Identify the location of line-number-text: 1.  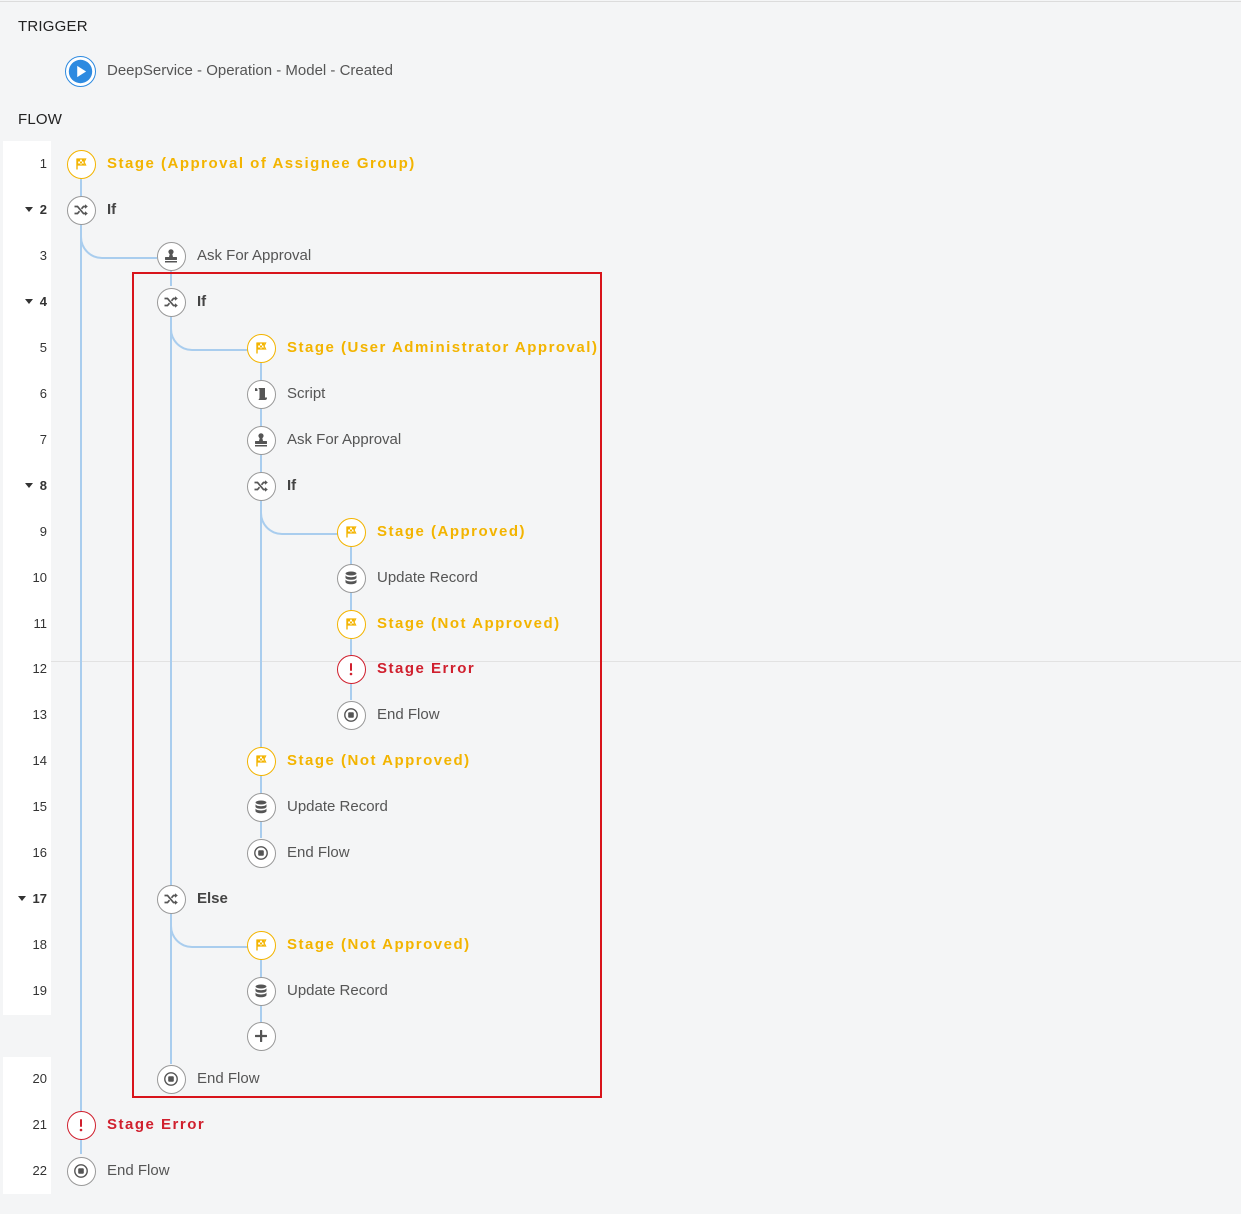
(43, 163).